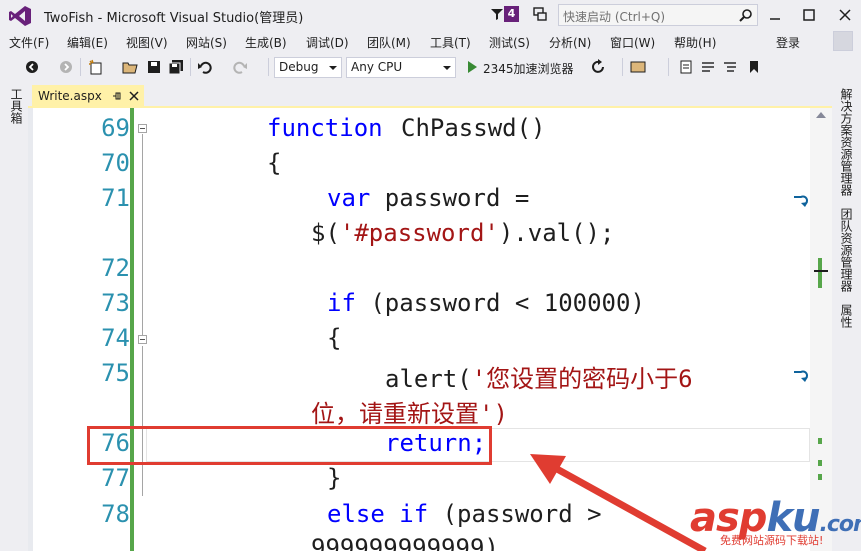 The width and height of the screenshot is (861, 551). I want to click on notification-badge: 4, so click(511, 14).